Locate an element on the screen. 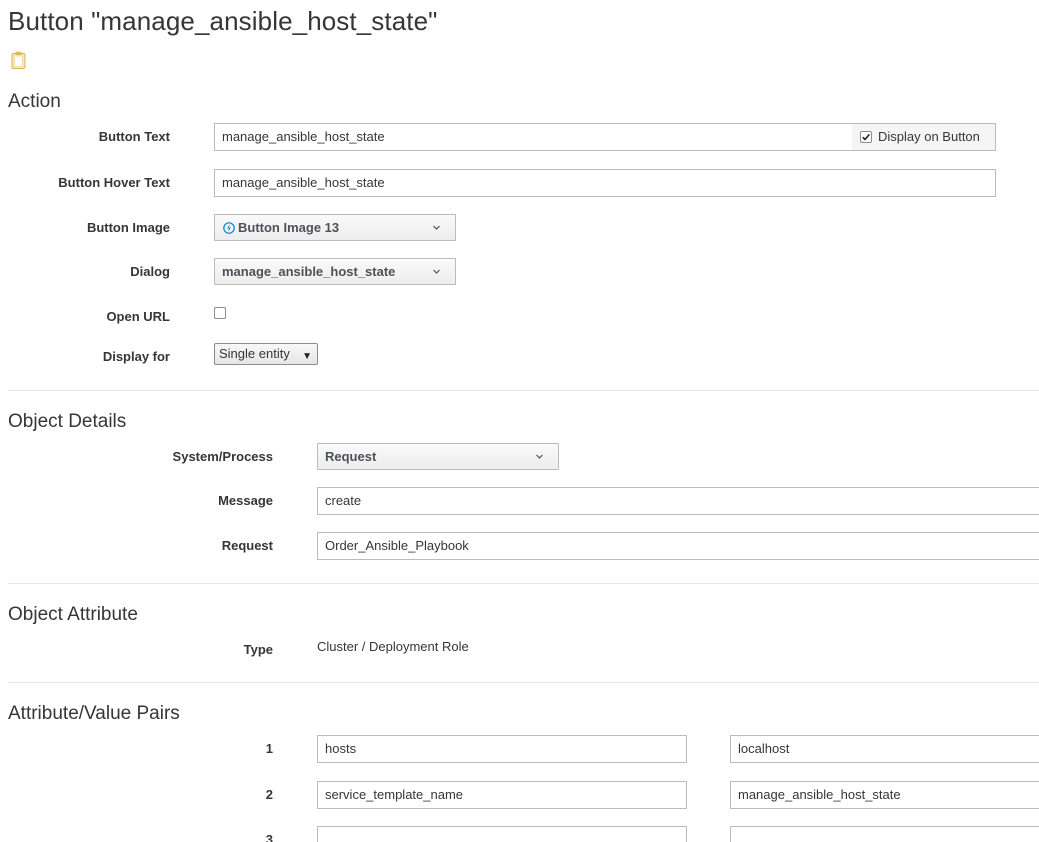  dialog-dropdown: manage_ansible_host_state is located at coordinates (335, 271).